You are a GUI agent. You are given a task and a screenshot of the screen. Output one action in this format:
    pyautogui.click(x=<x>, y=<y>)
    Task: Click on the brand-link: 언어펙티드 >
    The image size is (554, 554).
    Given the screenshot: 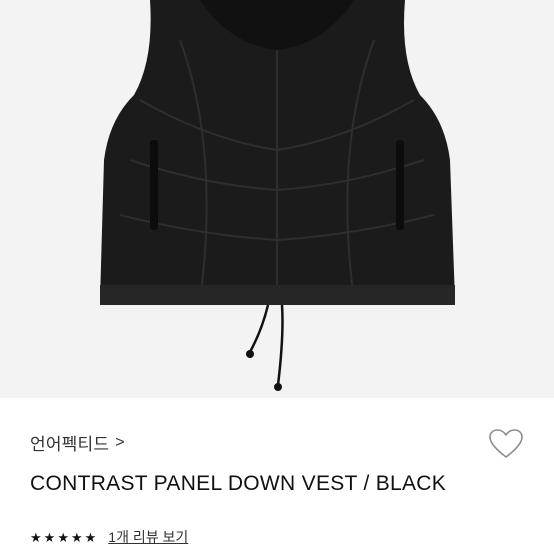 What is the action you would take?
    pyautogui.click(x=77, y=442)
    